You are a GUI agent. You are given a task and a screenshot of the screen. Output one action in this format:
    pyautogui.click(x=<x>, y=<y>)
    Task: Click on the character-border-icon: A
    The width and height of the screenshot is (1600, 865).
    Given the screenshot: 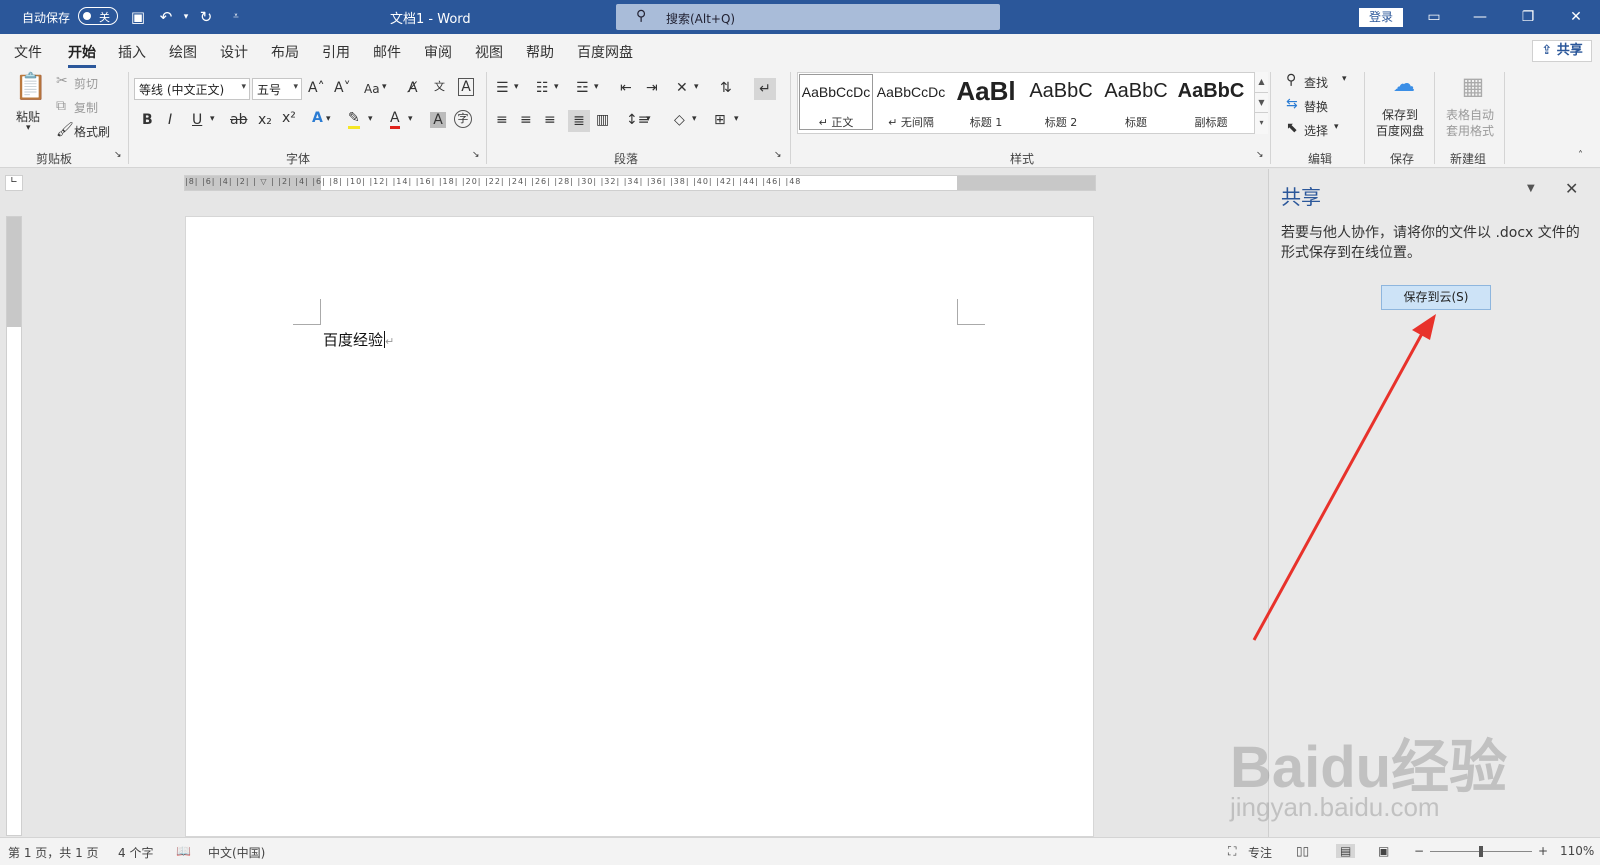 What is the action you would take?
    pyautogui.click(x=466, y=87)
    